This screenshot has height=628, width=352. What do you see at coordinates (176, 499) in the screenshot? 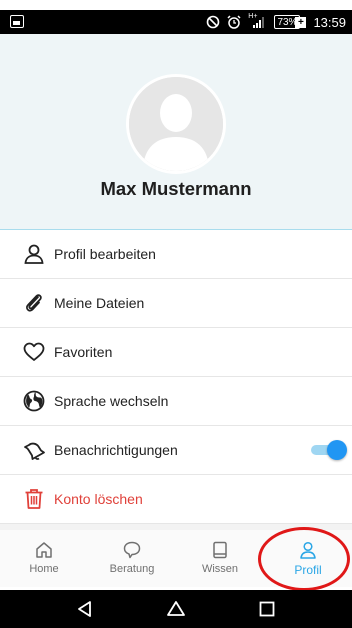
I see `menu-item-delete-account: Konto löschen` at bounding box center [176, 499].